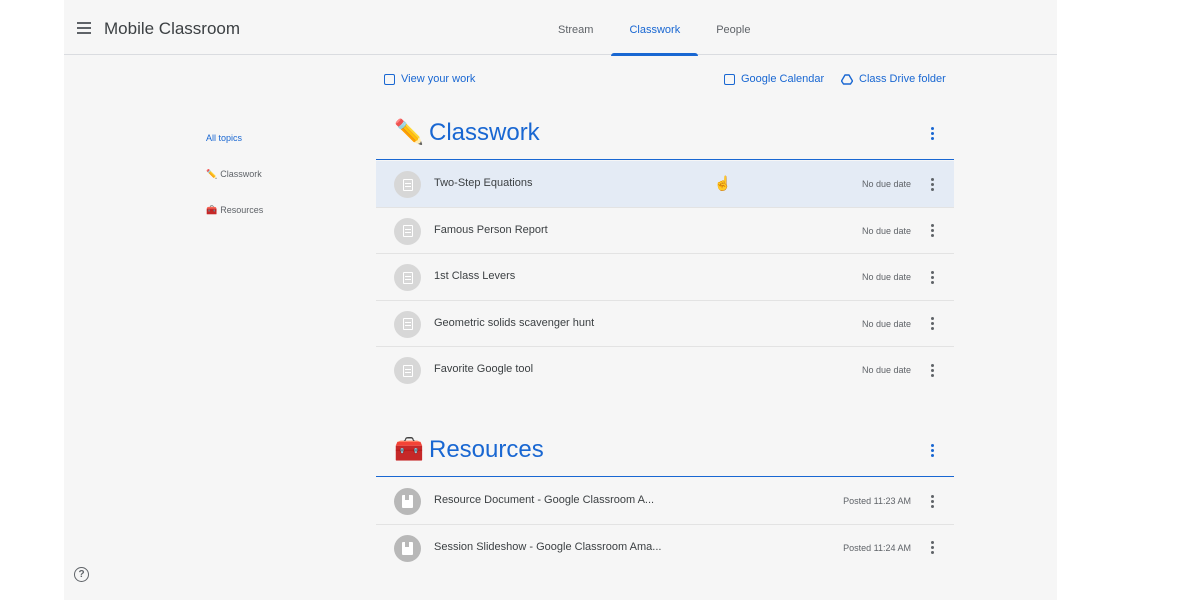 The image size is (1200, 600). I want to click on google-calendar-link: Google Calendar, so click(774, 79).